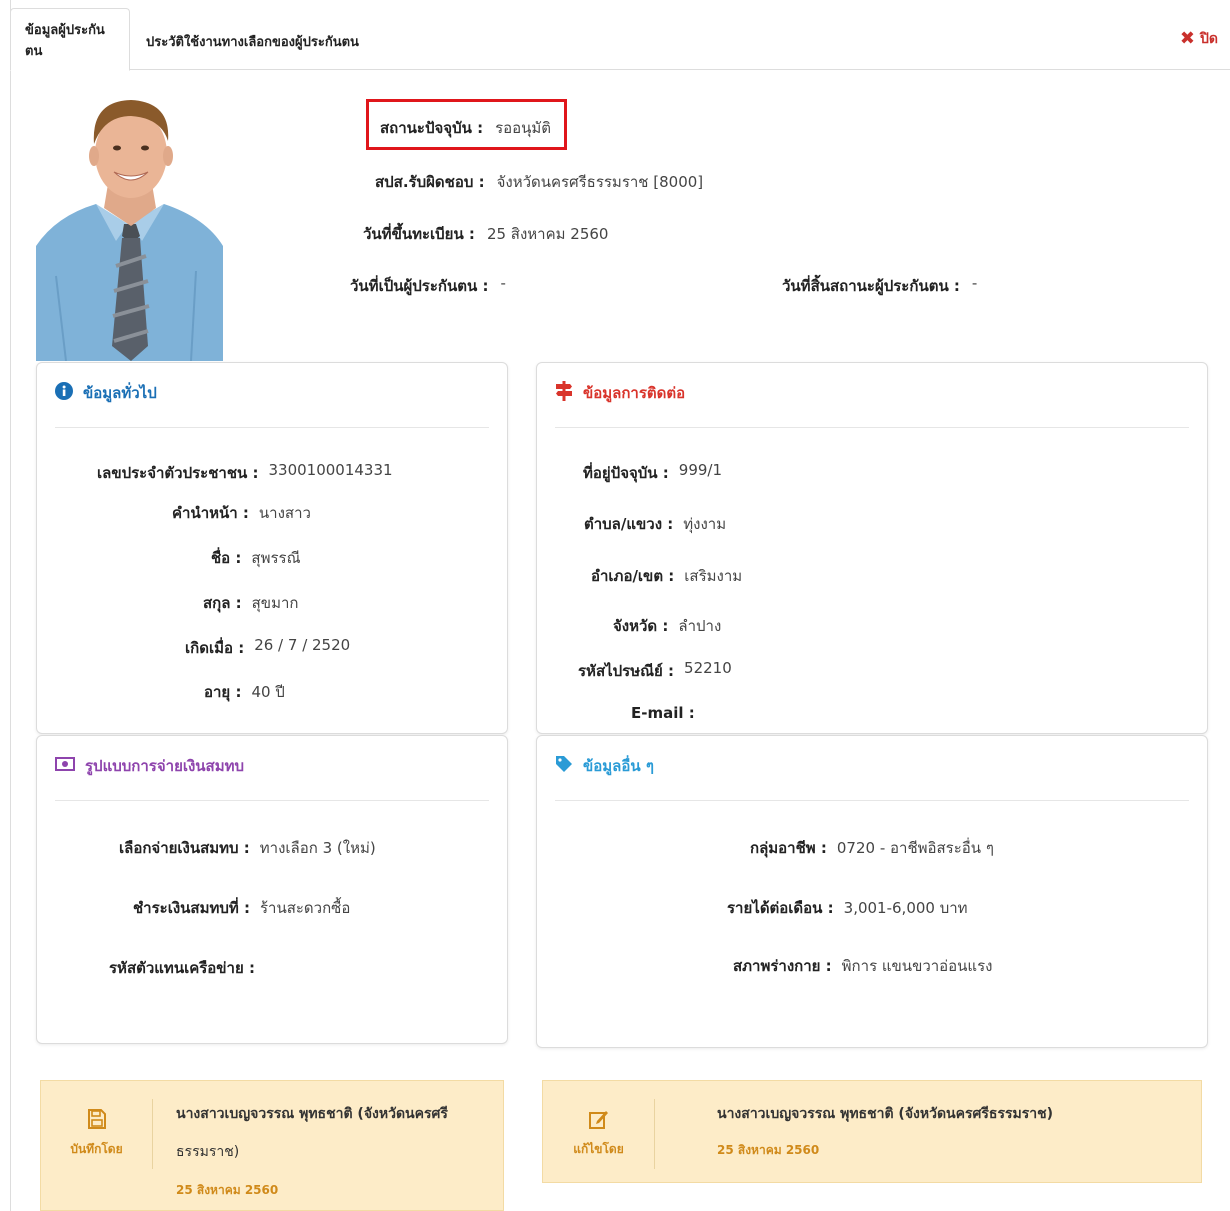 This screenshot has height=1211, width=1230. Describe the element at coordinates (564, 766) in the screenshot. I see `tag-icon` at that location.